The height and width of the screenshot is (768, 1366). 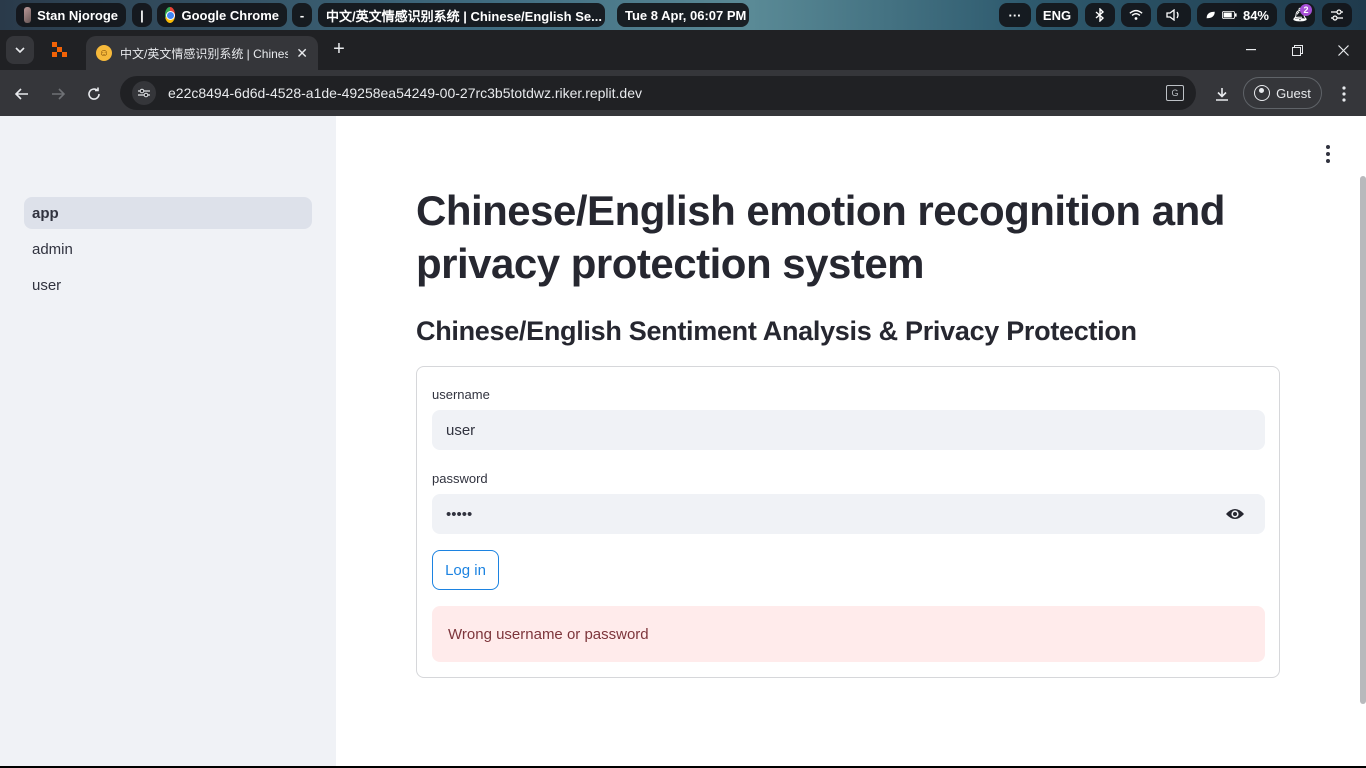 I want to click on close-tab-icon: ✕, so click(x=302, y=53).